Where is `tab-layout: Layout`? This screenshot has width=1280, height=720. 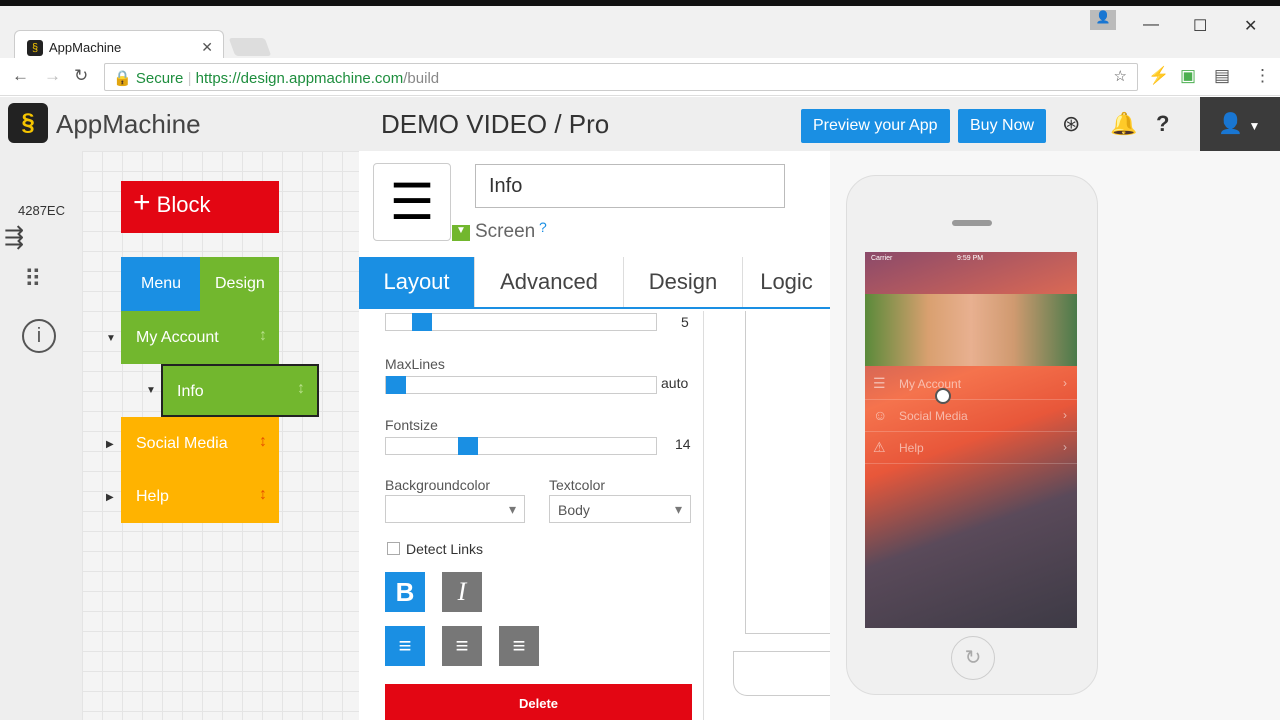
tab-layout: Layout is located at coordinates (417, 282).